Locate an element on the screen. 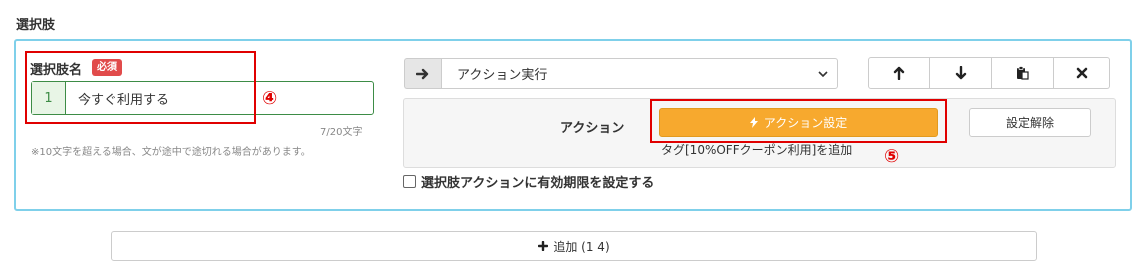 The image size is (1141, 273). move-down-button is located at coordinates (961, 73).